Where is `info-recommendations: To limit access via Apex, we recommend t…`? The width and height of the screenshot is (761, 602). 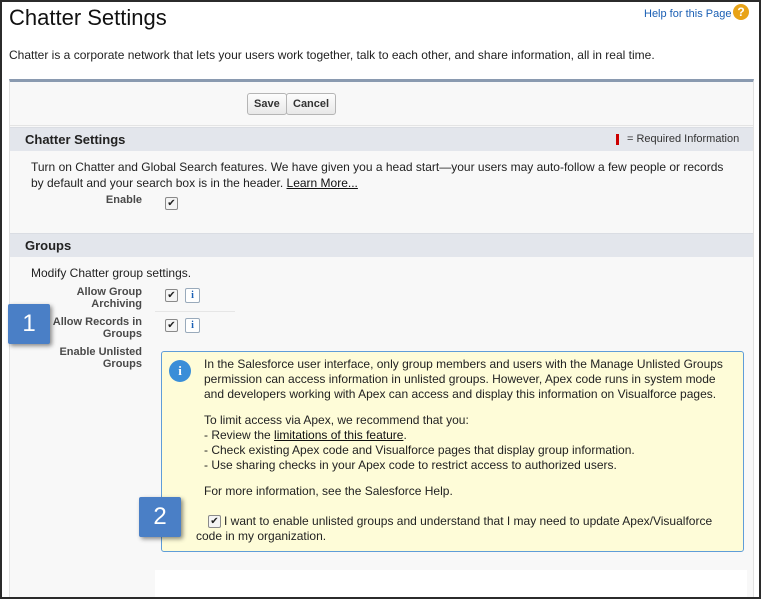
info-recommendations: To limit access via Apex, we recommend t… is located at coordinates (471, 443).